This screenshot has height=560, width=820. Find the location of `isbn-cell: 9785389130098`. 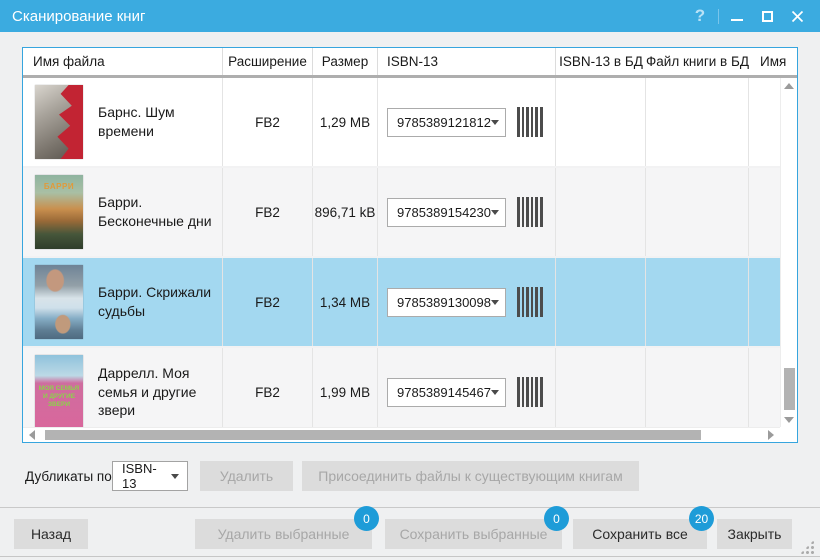

isbn-cell: 9785389130098 is located at coordinates (467, 302).